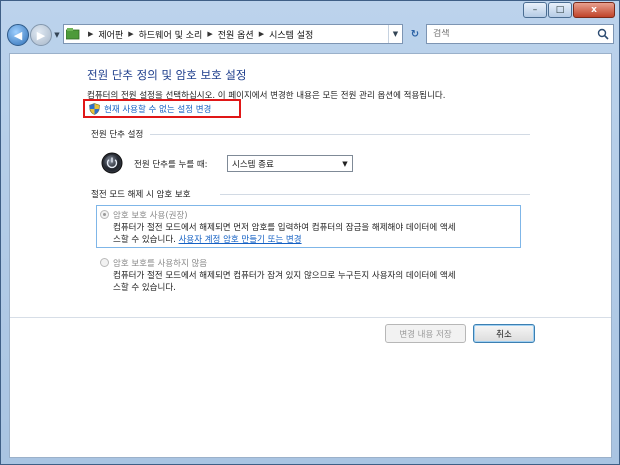 This screenshot has width=620, height=465. Describe the element at coordinates (513, 34) in the screenshot. I see `search-input` at that location.